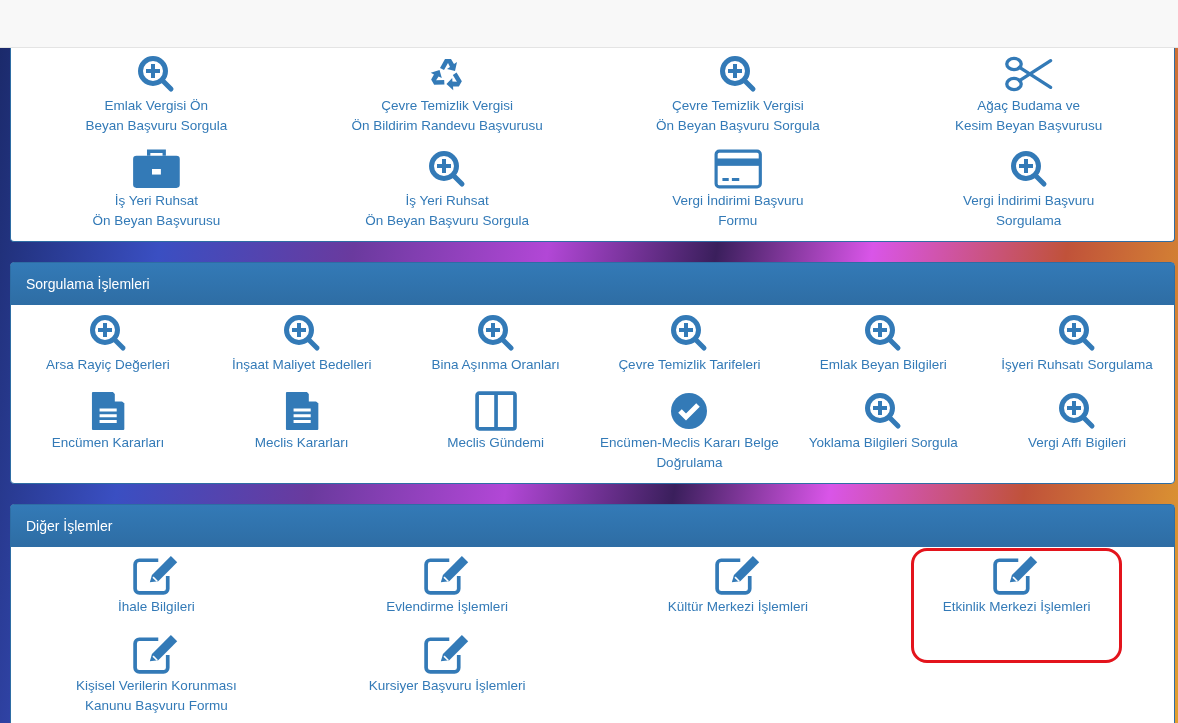 This screenshot has height=723, width=1178. Describe the element at coordinates (592, 526) in the screenshot. I see `section-header: Diğer İşlemler` at that location.